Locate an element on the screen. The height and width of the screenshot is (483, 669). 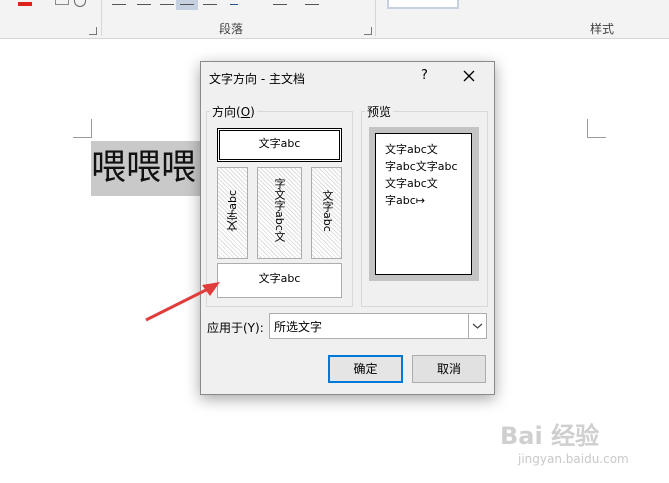
chevron-down-icon is located at coordinates (477, 326).